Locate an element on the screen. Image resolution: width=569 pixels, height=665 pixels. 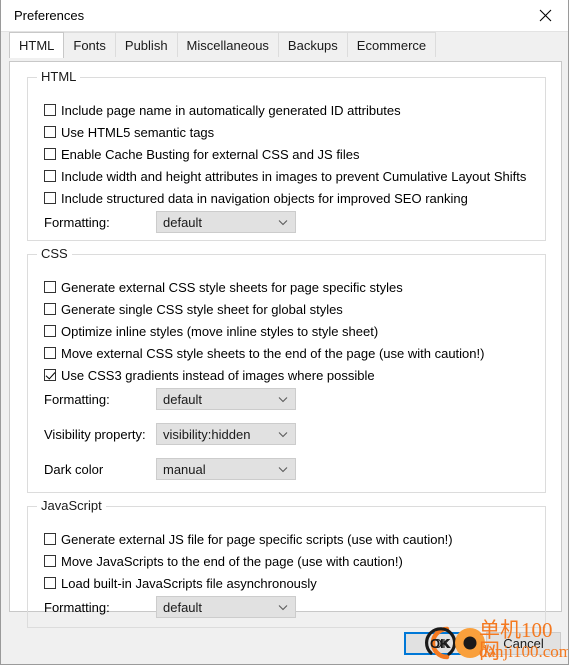
tab-backups: Backups is located at coordinates (312, 44).